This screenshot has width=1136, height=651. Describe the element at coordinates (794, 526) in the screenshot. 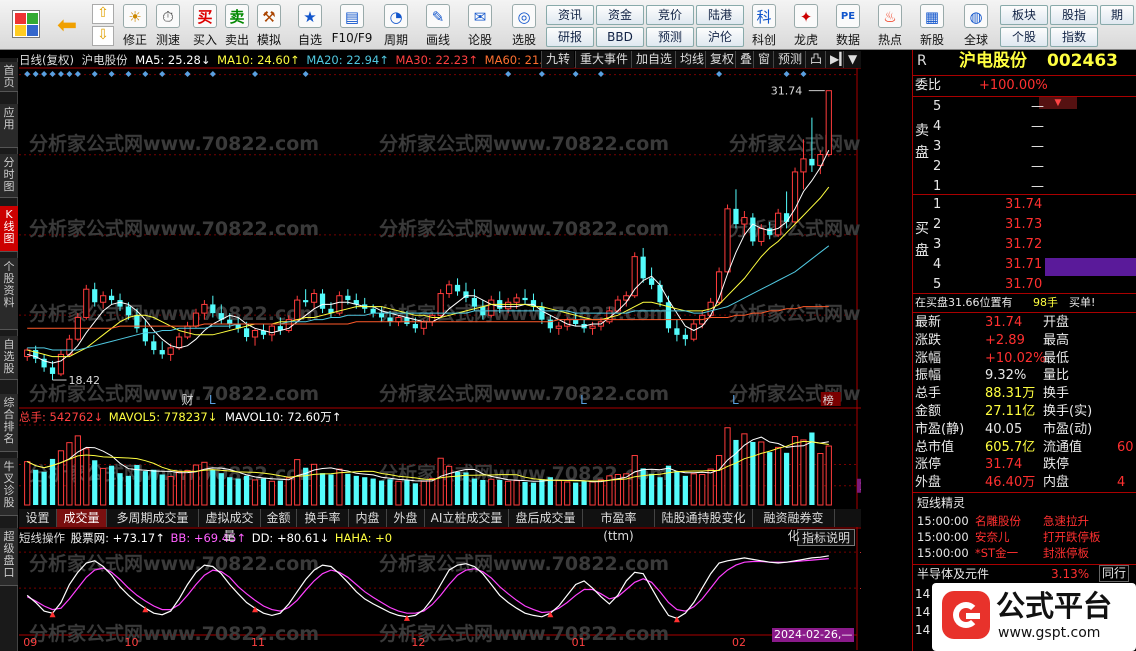

I see `subtab-12: 融资融券变化` at that location.